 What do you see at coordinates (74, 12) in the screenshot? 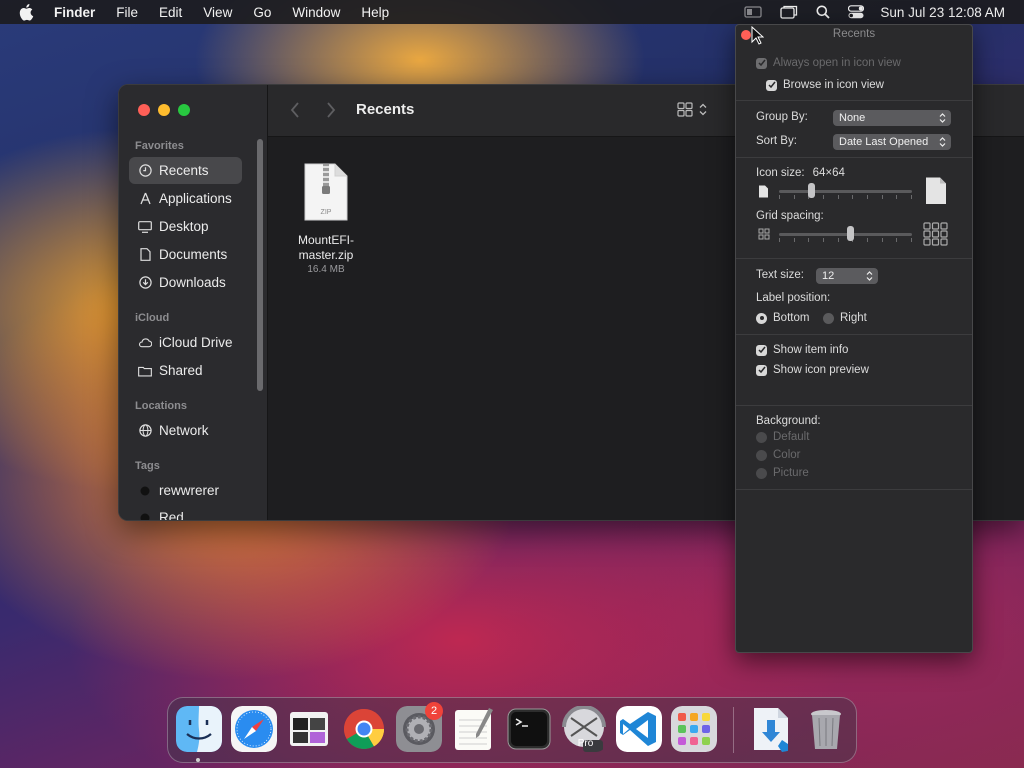
I see `menu-finder: Finder` at bounding box center [74, 12].